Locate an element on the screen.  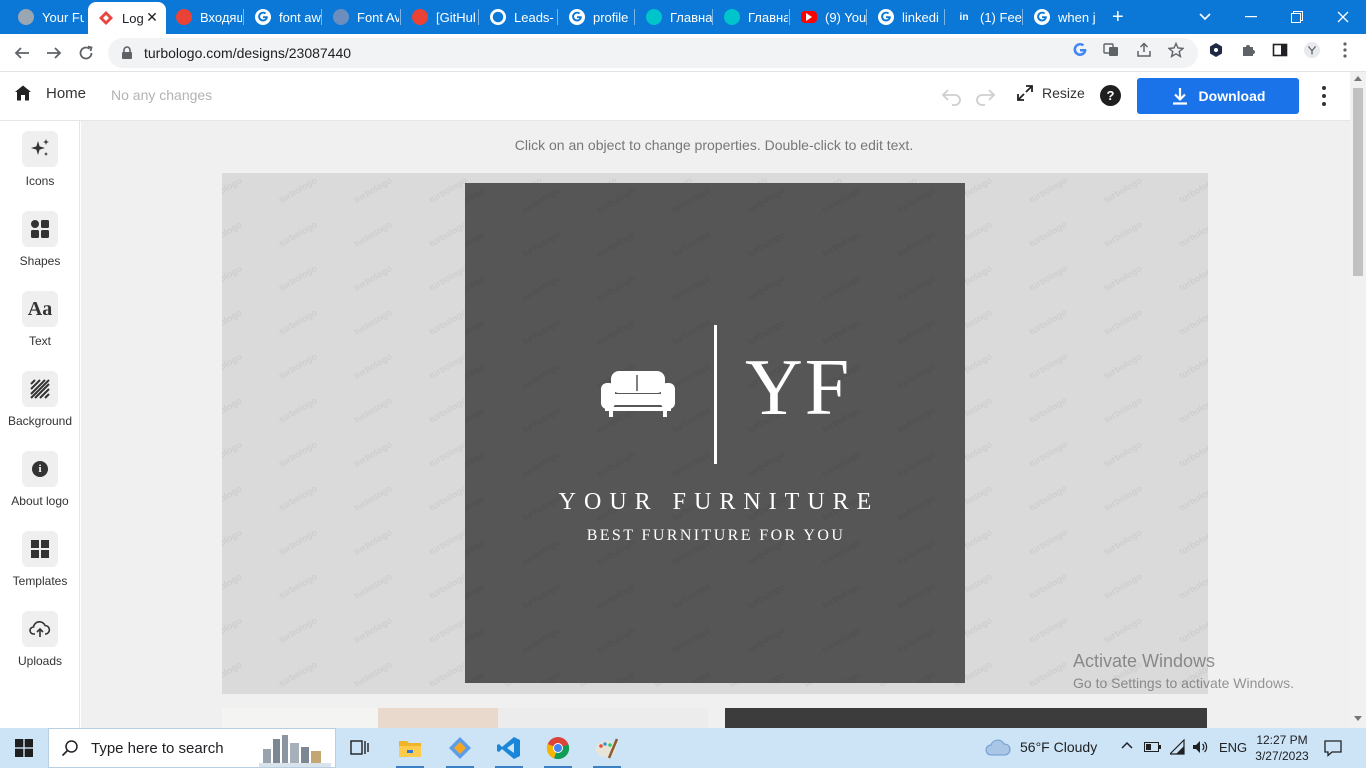
minimize-icon is located at coordinates (1251, 17).